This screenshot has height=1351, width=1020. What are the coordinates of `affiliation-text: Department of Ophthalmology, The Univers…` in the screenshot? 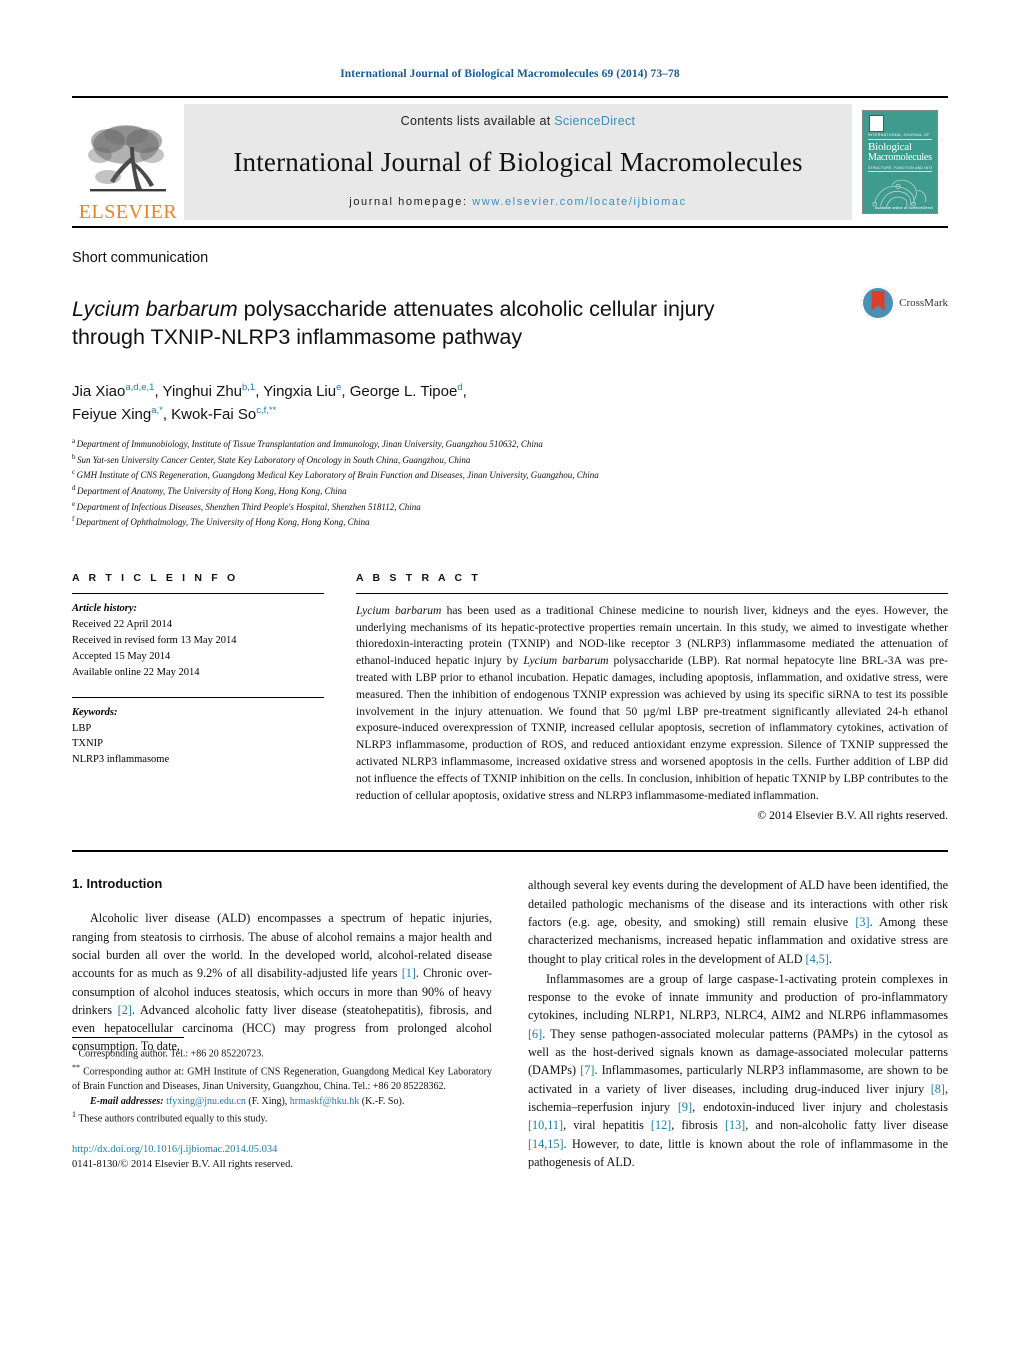 It's located at (222, 522).